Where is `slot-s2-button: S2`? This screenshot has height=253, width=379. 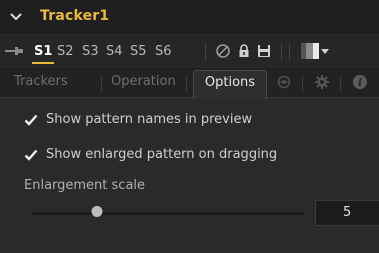
slot-s2-button: S2 is located at coordinates (65, 51).